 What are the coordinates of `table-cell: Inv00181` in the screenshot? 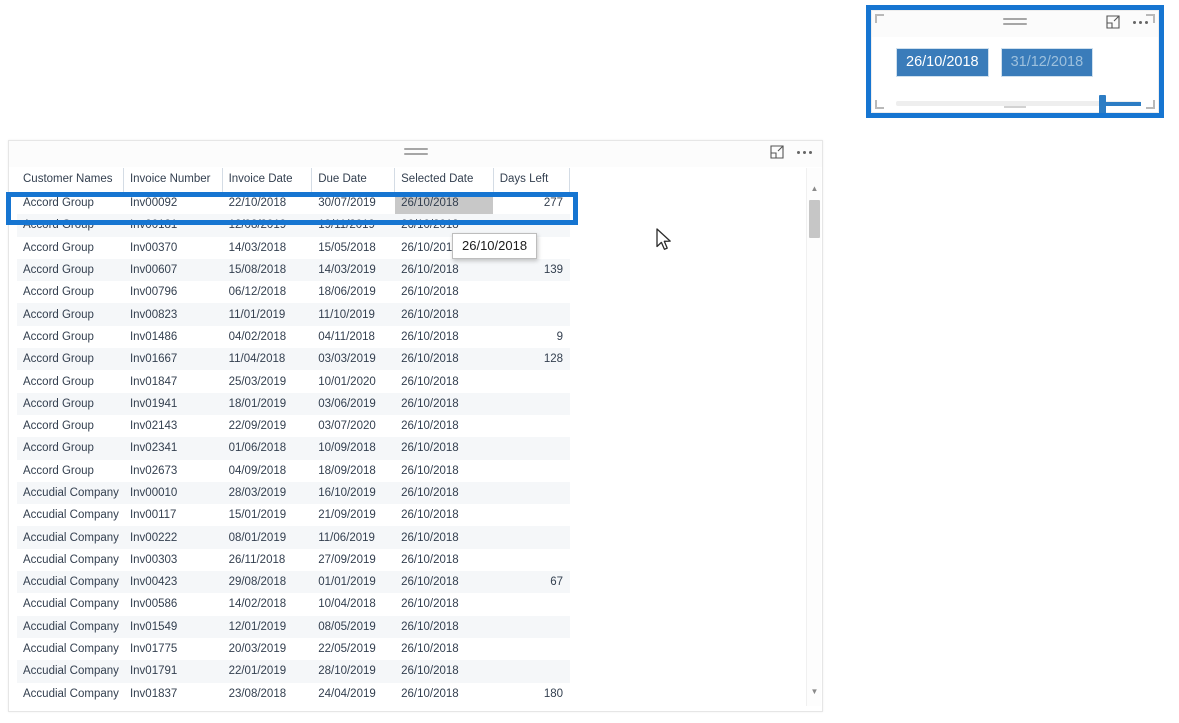 It's located at (172, 225).